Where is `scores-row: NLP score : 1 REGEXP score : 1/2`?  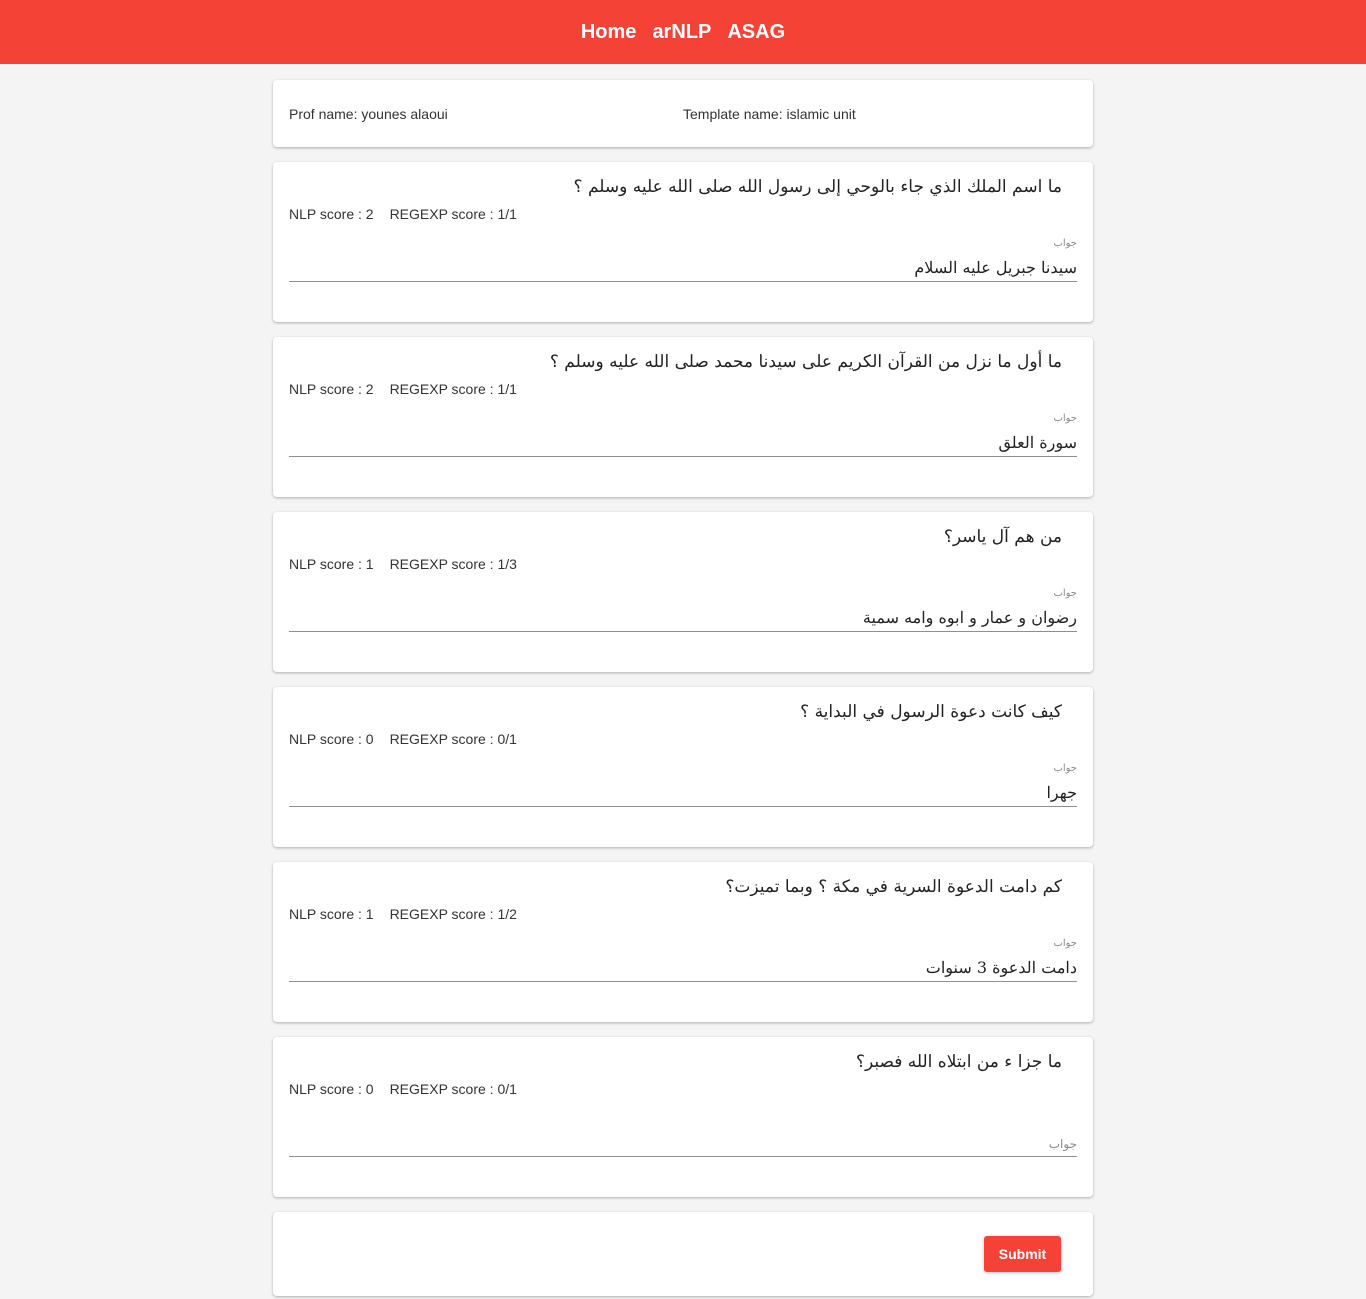 scores-row: NLP score : 1 REGEXP score : 1/2 is located at coordinates (683, 914).